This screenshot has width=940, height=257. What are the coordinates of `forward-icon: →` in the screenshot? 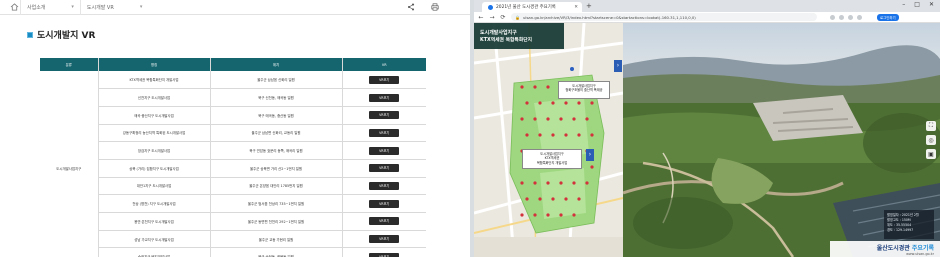 It's located at (492, 17).